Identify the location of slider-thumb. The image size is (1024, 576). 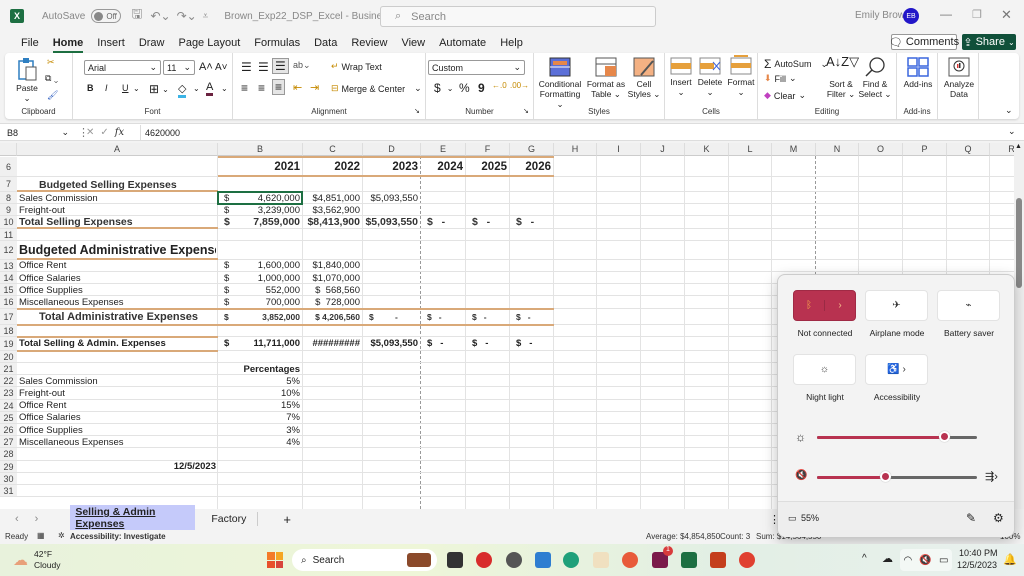
(885, 476).